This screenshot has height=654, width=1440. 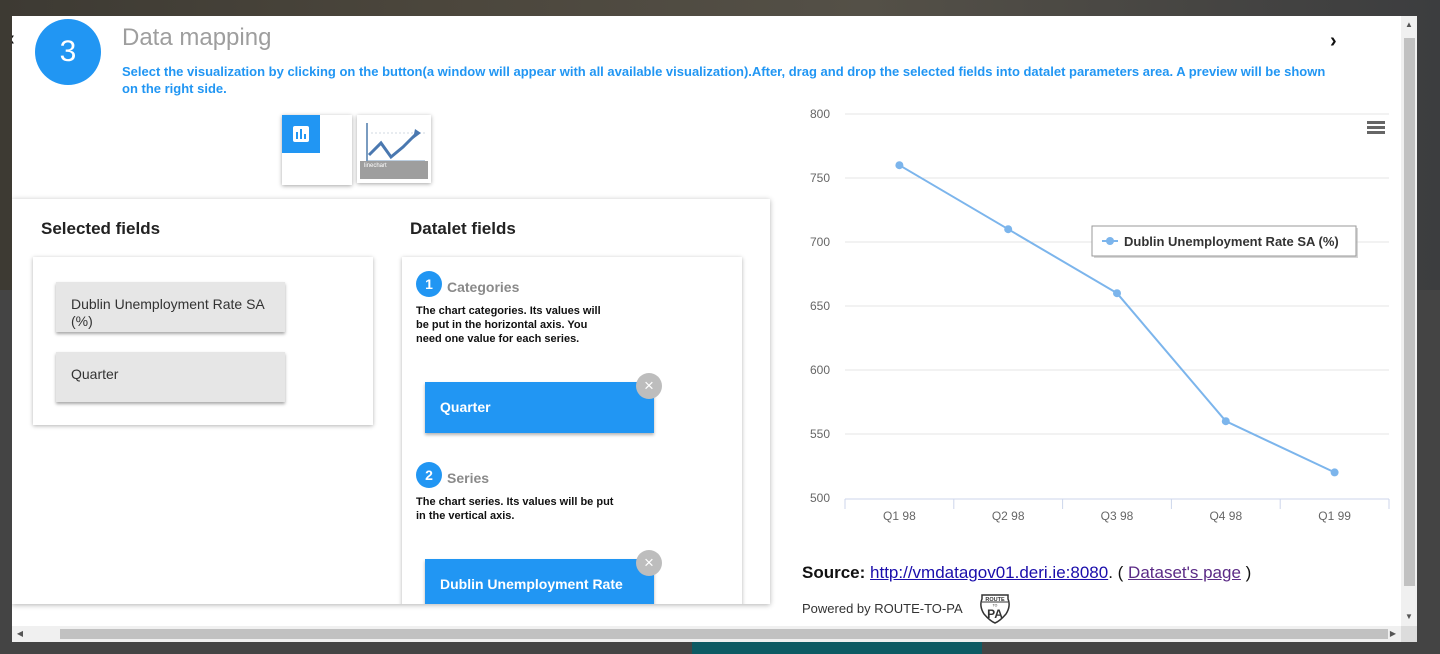 What do you see at coordinates (1116, 572) in the screenshot?
I see `open-paren: . (` at bounding box center [1116, 572].